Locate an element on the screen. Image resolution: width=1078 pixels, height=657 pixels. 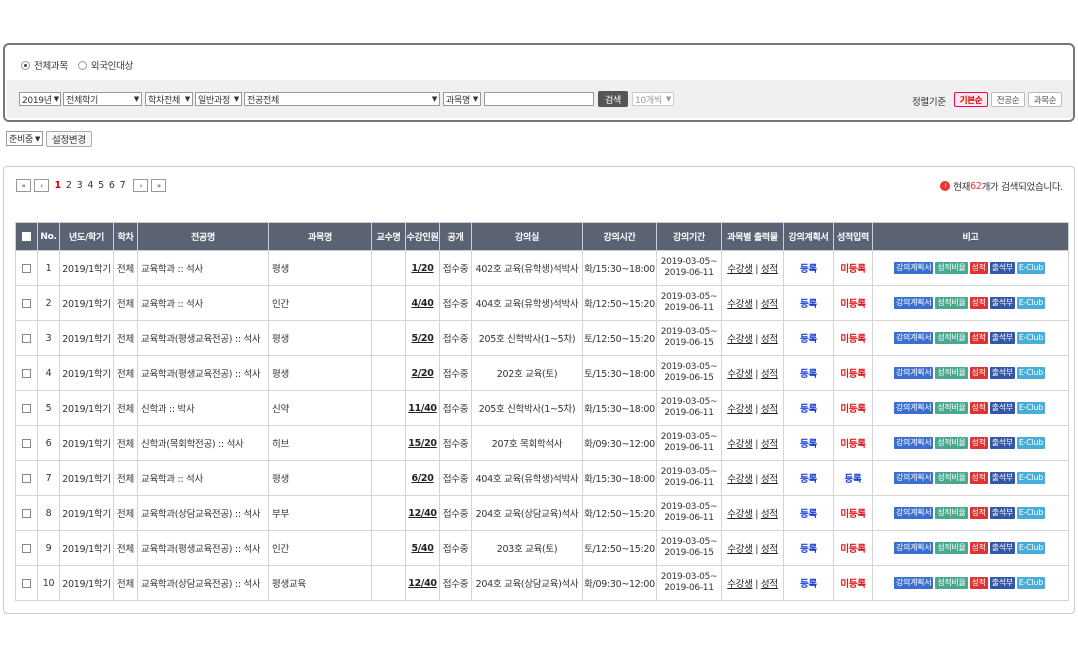
first-page-button: « is located at coordinates (23, 185).